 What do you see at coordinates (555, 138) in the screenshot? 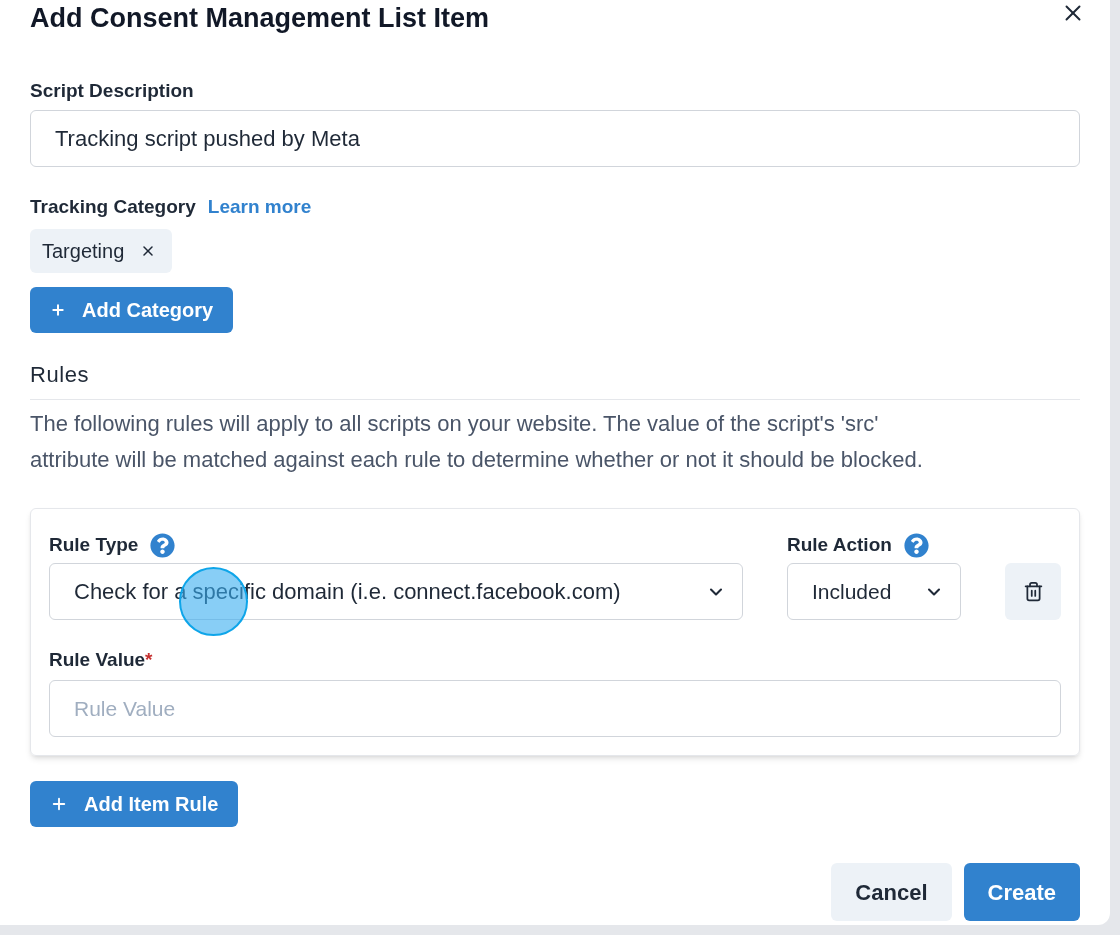
I see `description-field: Tracking script pushed by Meta` at bounding box center [555, 138].